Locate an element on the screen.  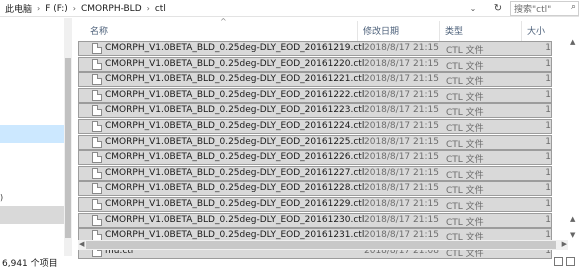
column-header-date: 修改日期 is located at coordinates (381, 30).